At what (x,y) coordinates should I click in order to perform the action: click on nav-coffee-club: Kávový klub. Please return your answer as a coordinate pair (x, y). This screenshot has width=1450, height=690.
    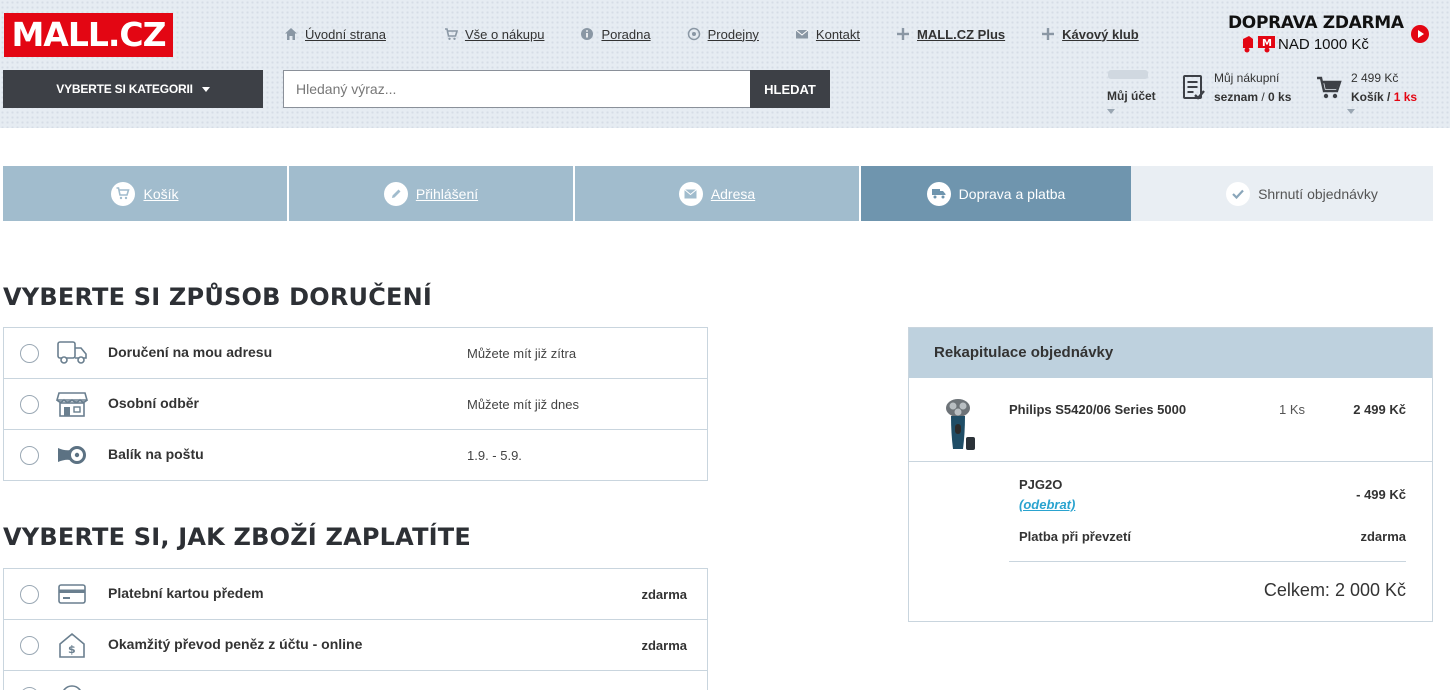
    Looking at the image, I should click on (1090, 34).